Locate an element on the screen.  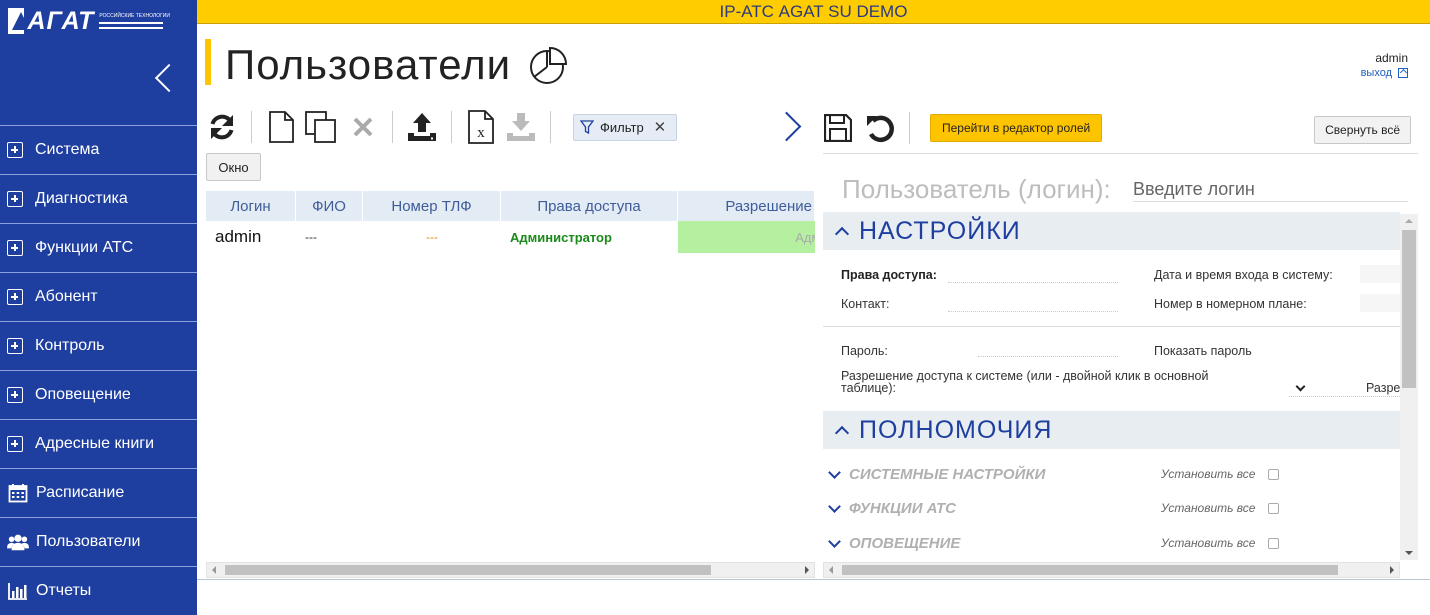
agat-logo: АГАТ РОССИЙСКИЕ ТЕХНОЛОГИИ is located at coordinates (89, 21).